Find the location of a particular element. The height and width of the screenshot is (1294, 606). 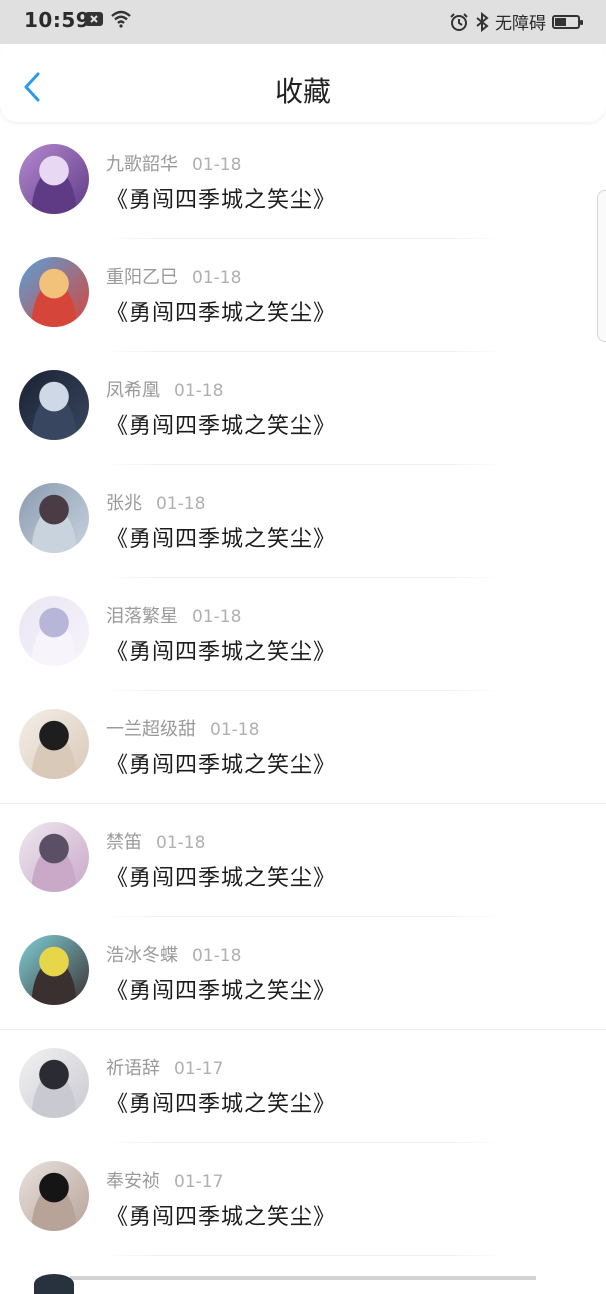

list-item: 凤希凰 01-18 《勇闯四季城之笑尘》 is located at coordinates (303, 408).